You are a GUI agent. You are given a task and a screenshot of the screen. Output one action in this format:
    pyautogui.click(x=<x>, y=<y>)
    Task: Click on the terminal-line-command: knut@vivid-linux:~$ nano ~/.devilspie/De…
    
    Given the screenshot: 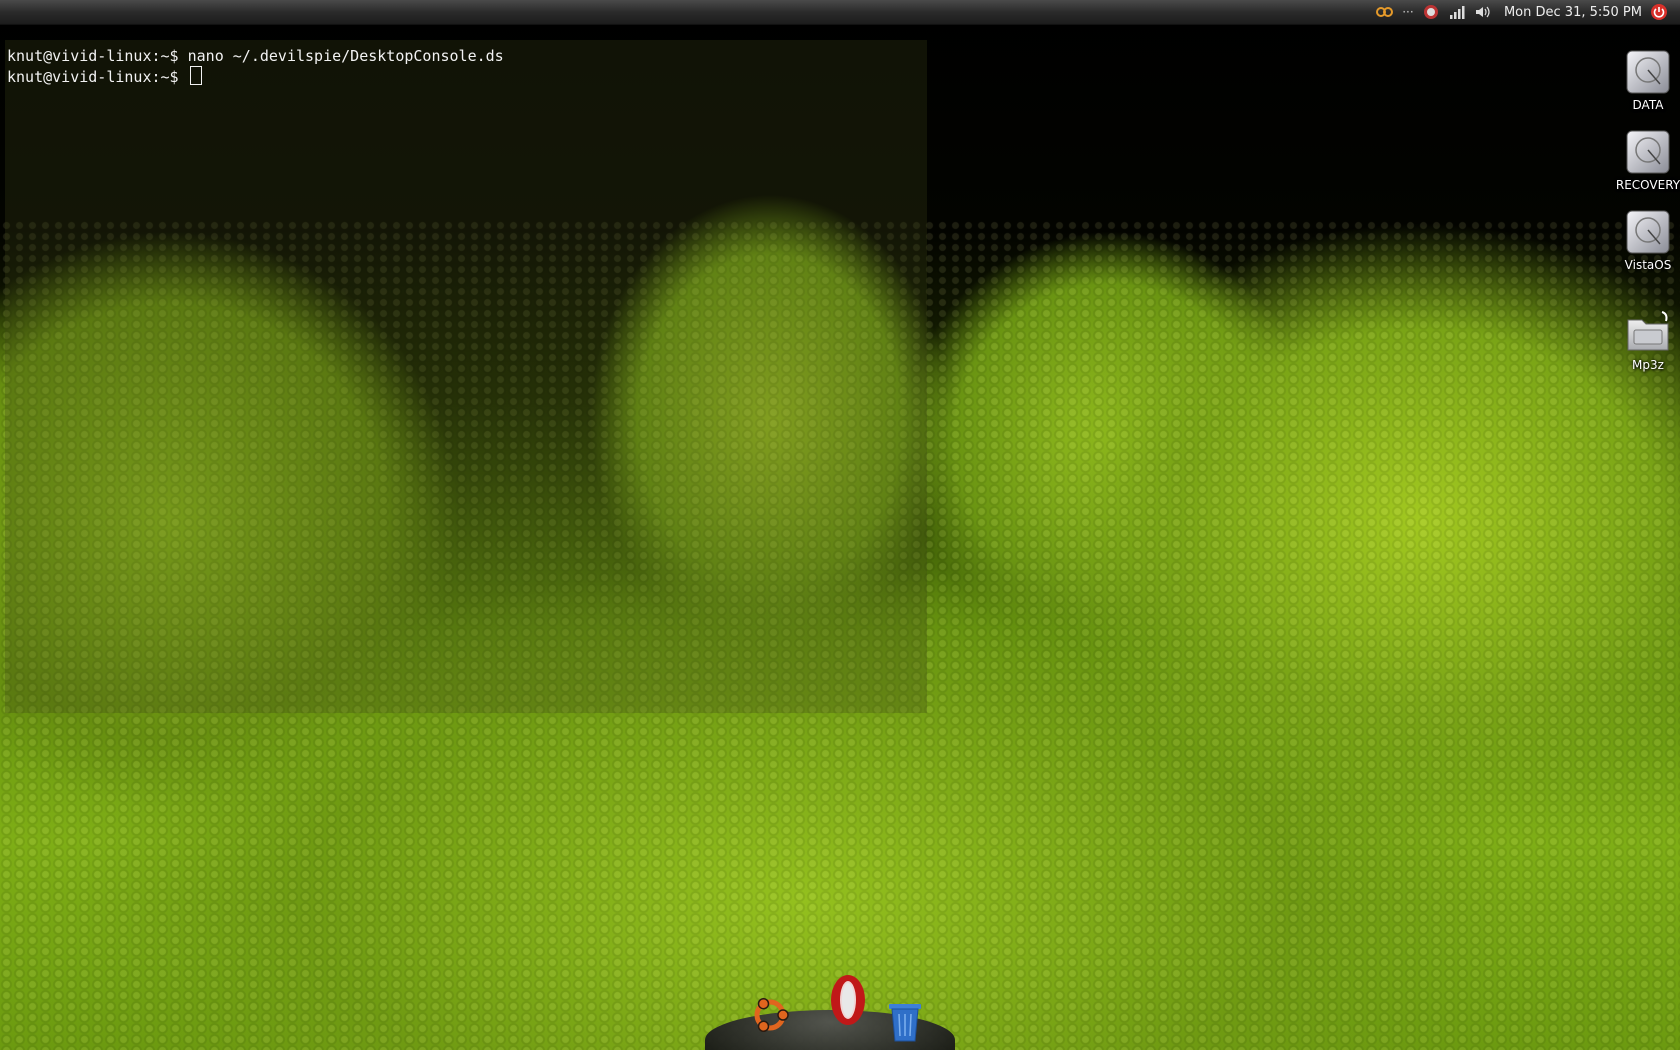 What is the action you would take?
    pyautogui.click(x=255, y=56)
    